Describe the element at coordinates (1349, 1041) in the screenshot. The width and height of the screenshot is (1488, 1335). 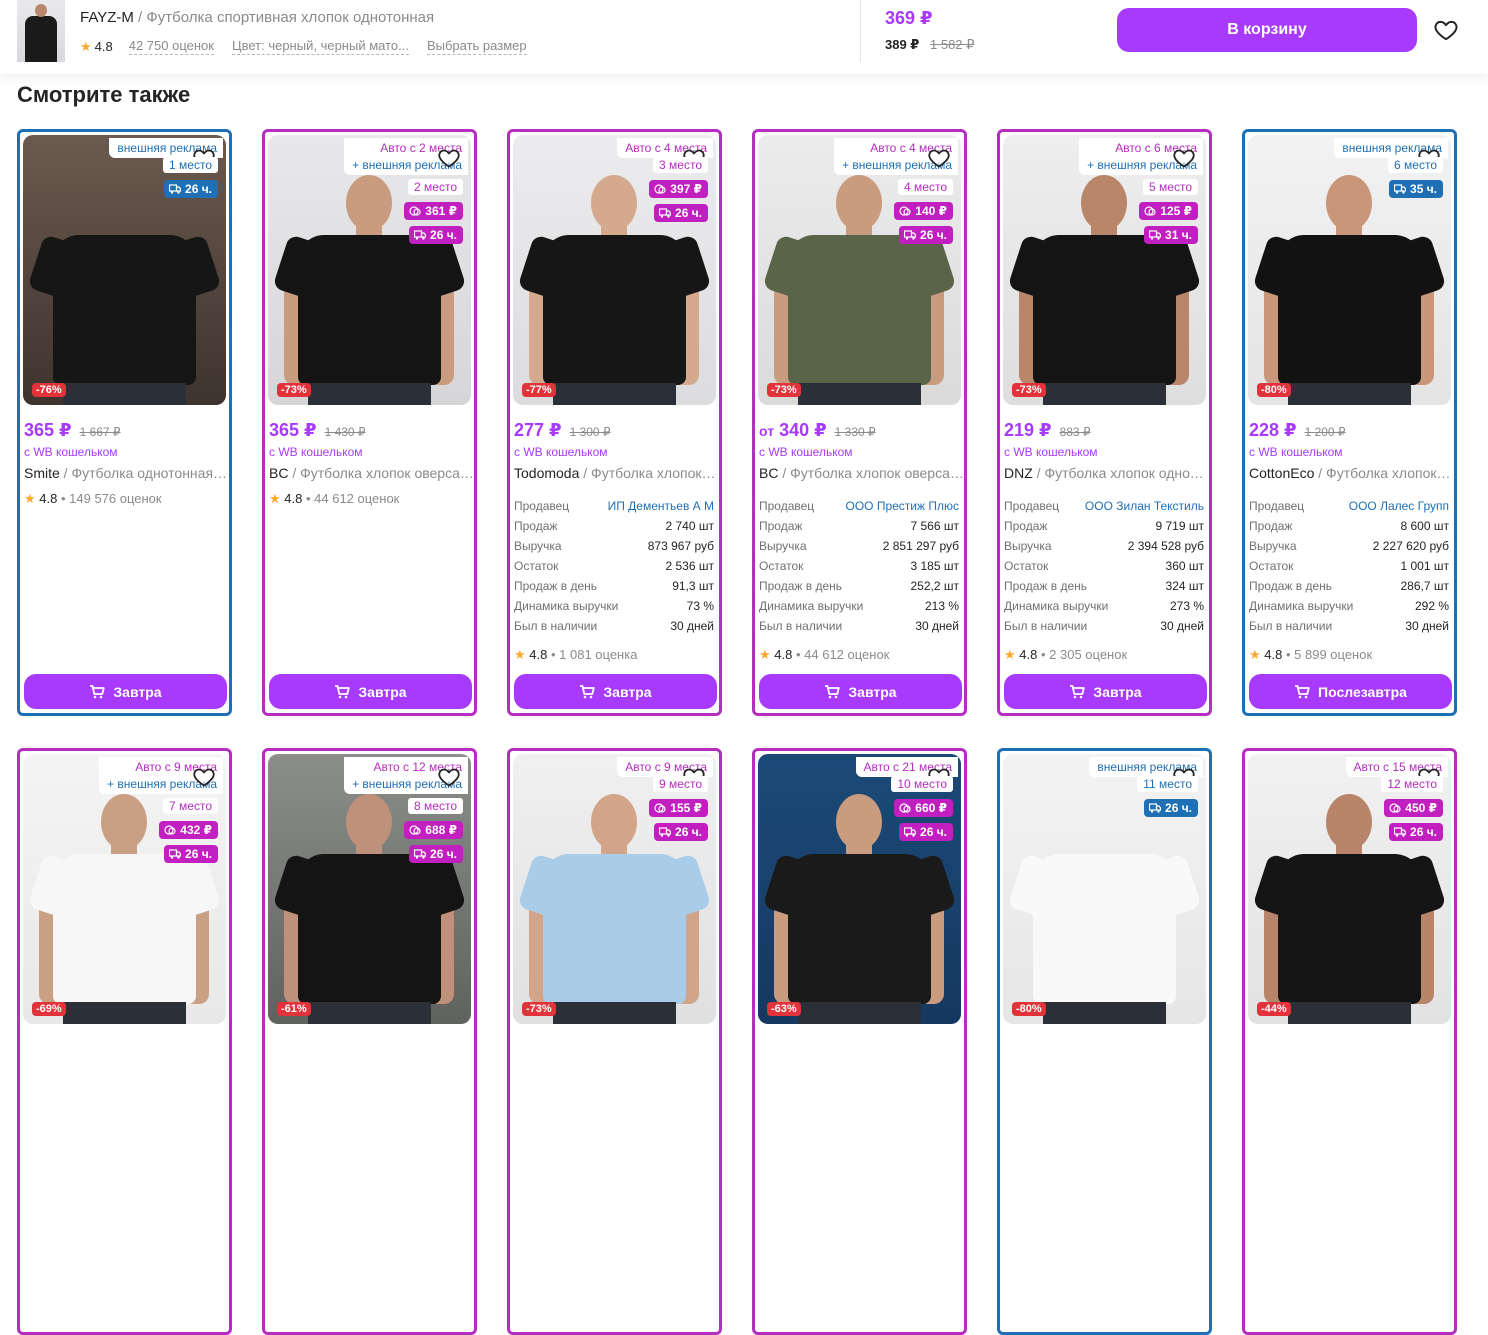
I see `product-card: Авто с 15 места 12 место 450 ₽26 ч. -44%` at that location.